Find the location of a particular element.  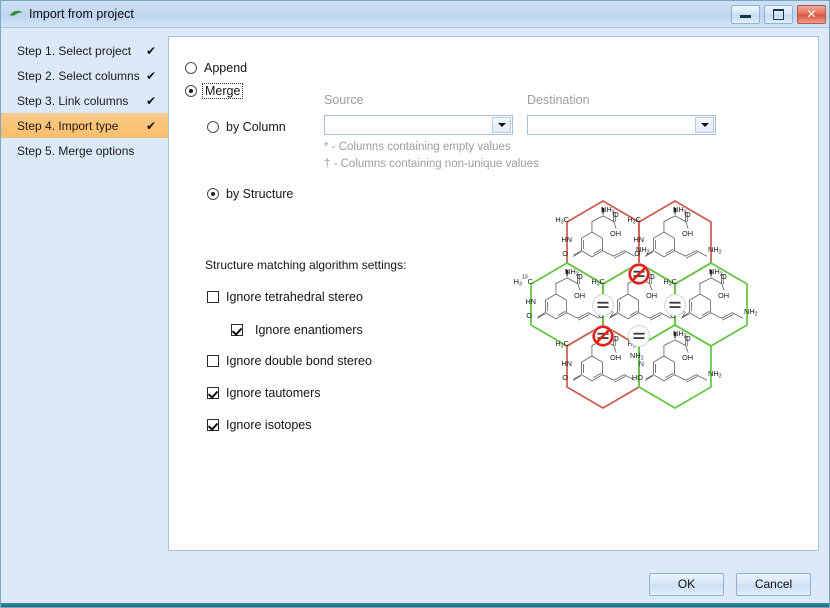

radio-append-label: Append is located at coordinates (226, 68).